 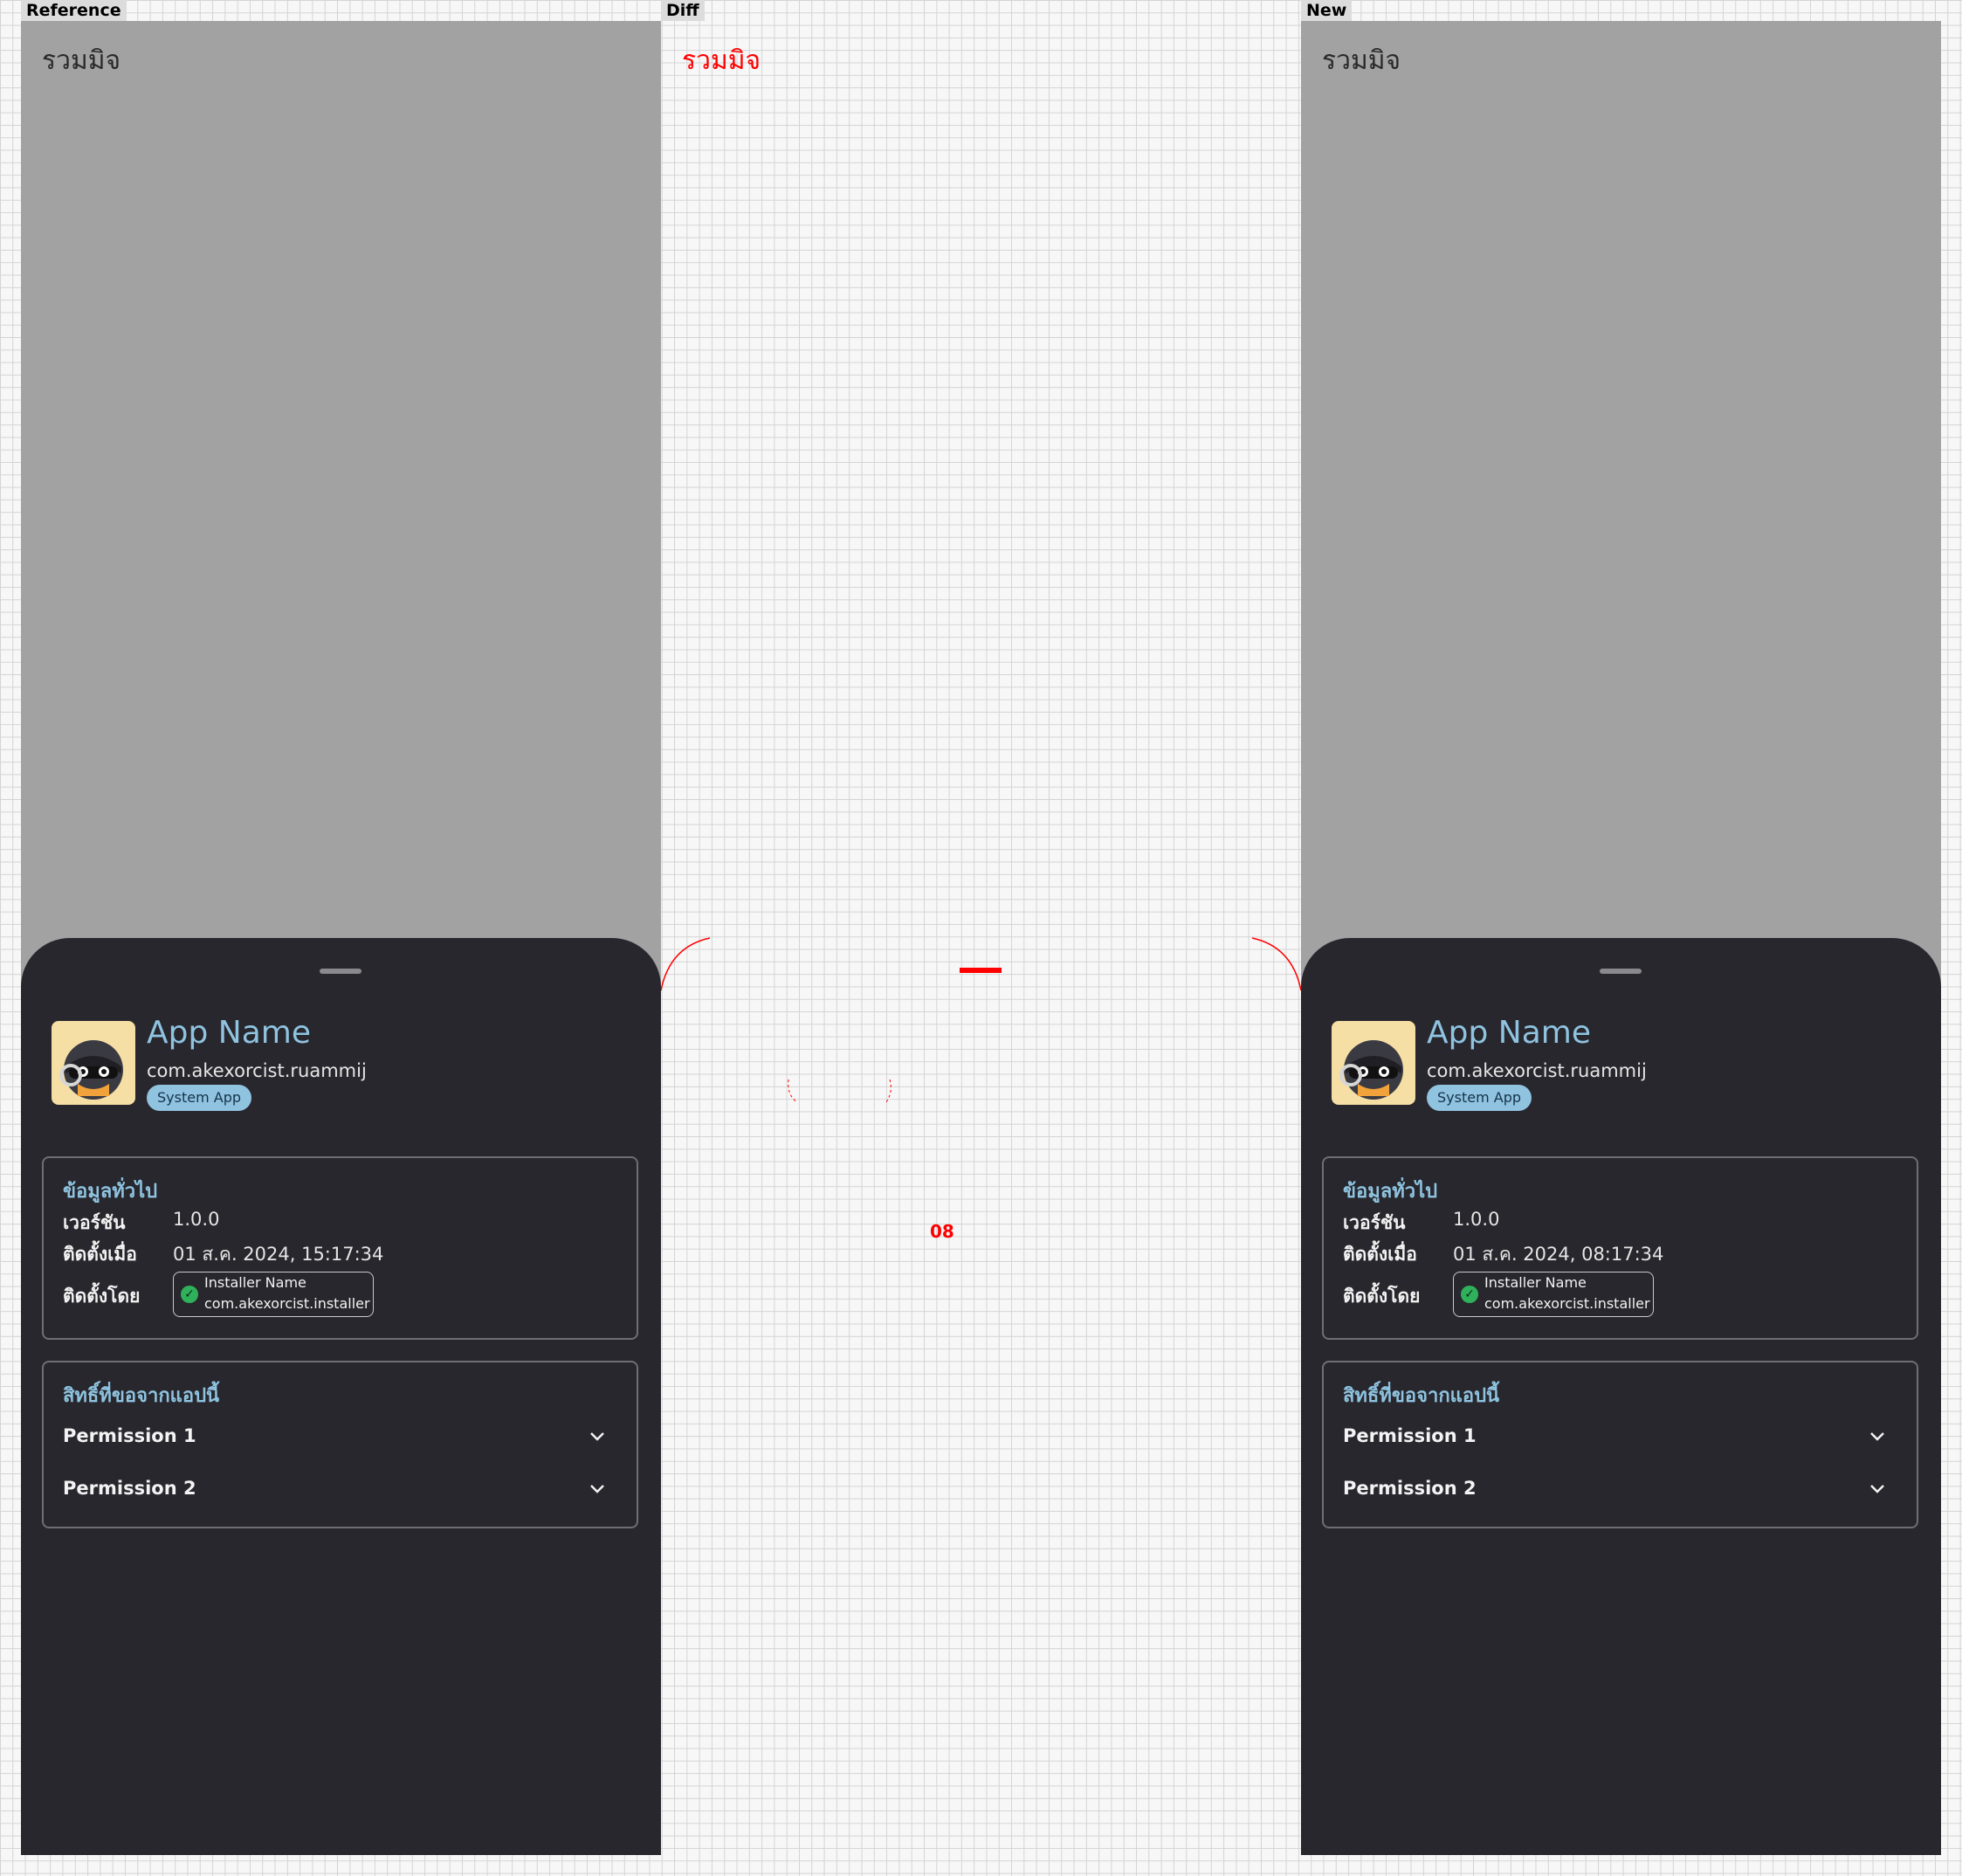 What do you see at coordinates (1558, 1255) in the screenshot?
I see `installed-at-value: 01 ส.ค. 2024, 08:17:34` at bounding box center [1558, 1255].